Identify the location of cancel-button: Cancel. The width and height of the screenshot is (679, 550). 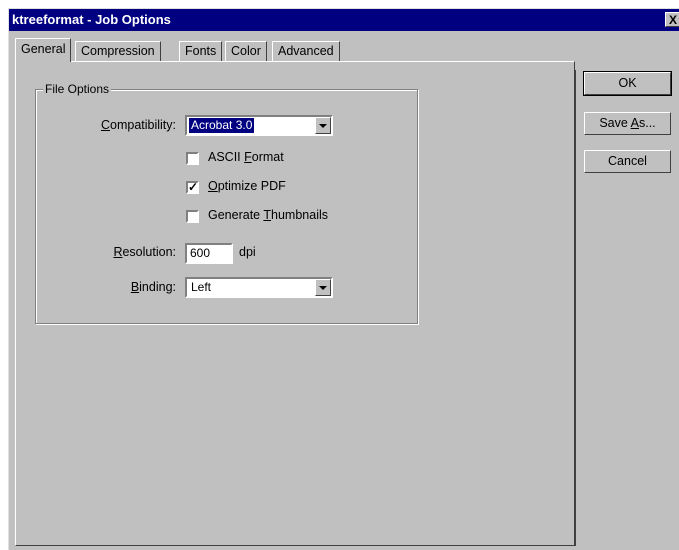
(627, 161).